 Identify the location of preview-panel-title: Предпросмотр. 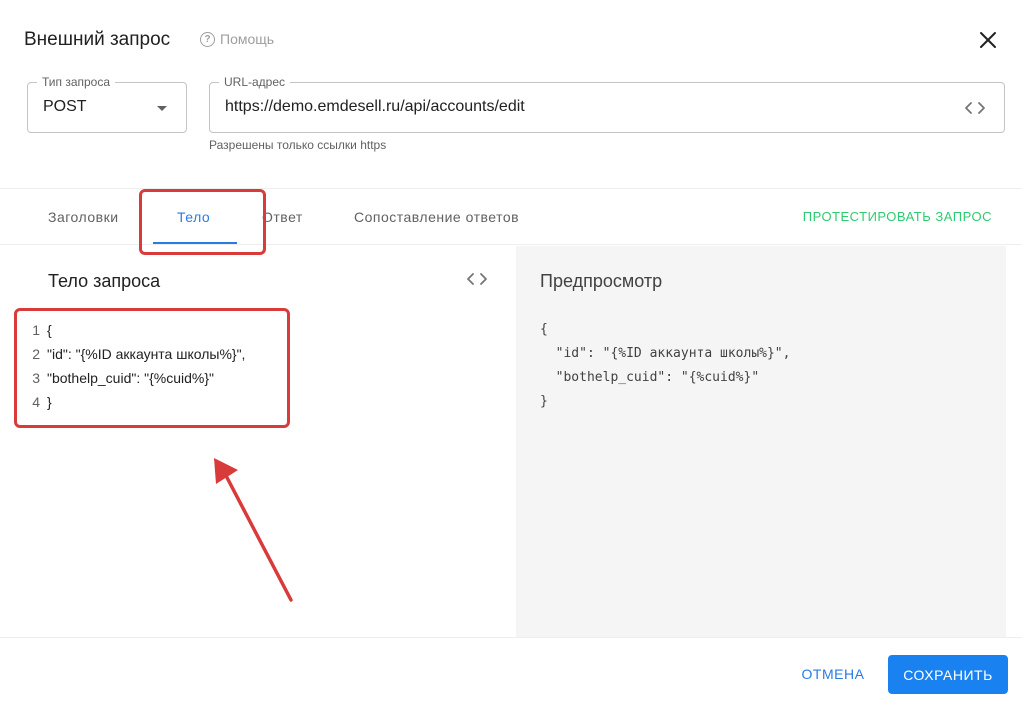
(601, 281).